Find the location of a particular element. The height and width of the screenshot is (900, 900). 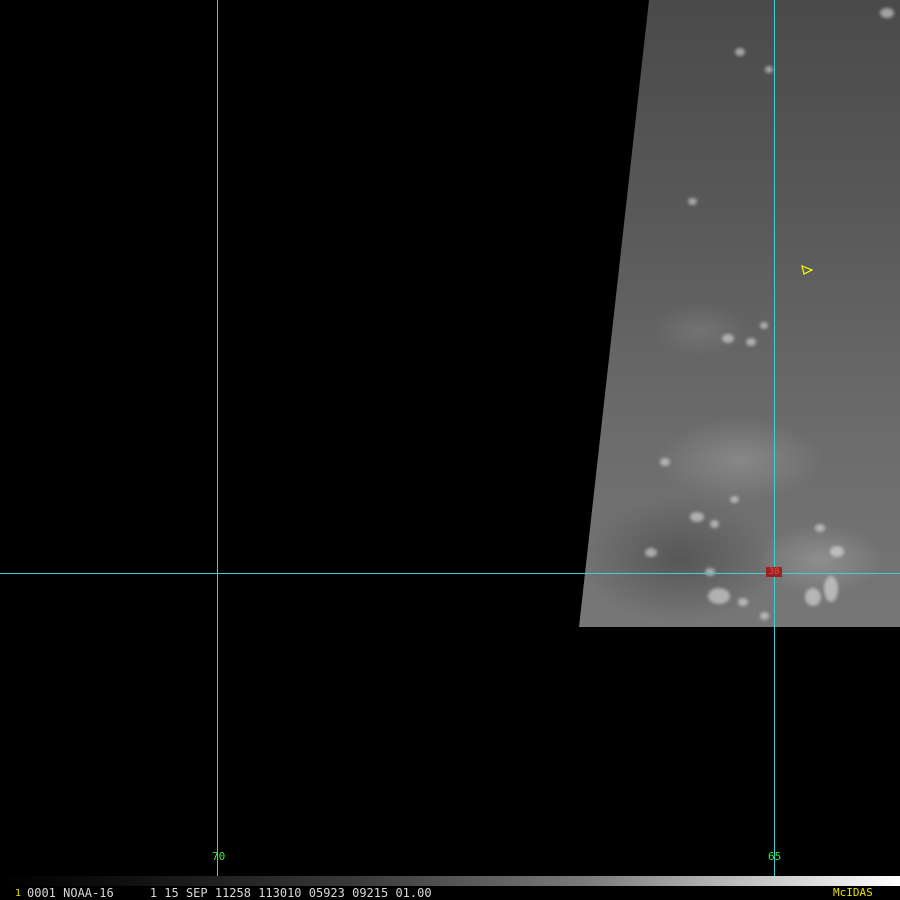

frame-number: 1 is located at coordinates (18, 893).